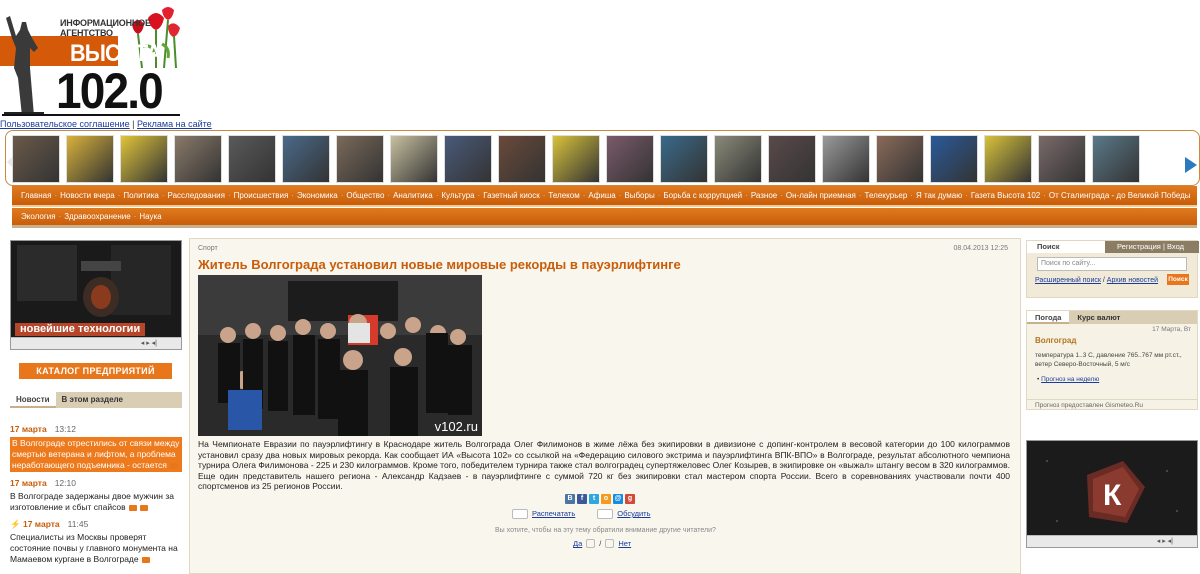 This screenshot has width=1200, height=574. Describe the element at coordinates (606, 499) in the screenshot. I see `odnoklassniki-share-icon: о` at that location.